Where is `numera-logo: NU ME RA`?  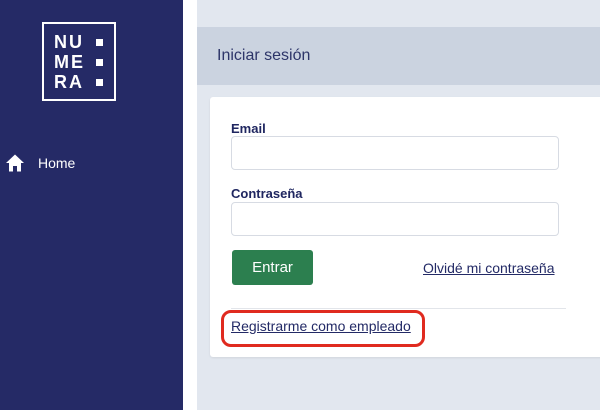
numera-logo: NU ME RA is located at coordinates (79, 61).